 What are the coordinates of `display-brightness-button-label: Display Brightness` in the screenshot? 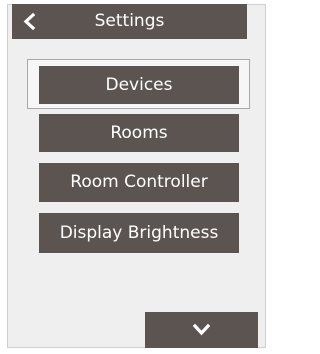 It's located at (139, 233).